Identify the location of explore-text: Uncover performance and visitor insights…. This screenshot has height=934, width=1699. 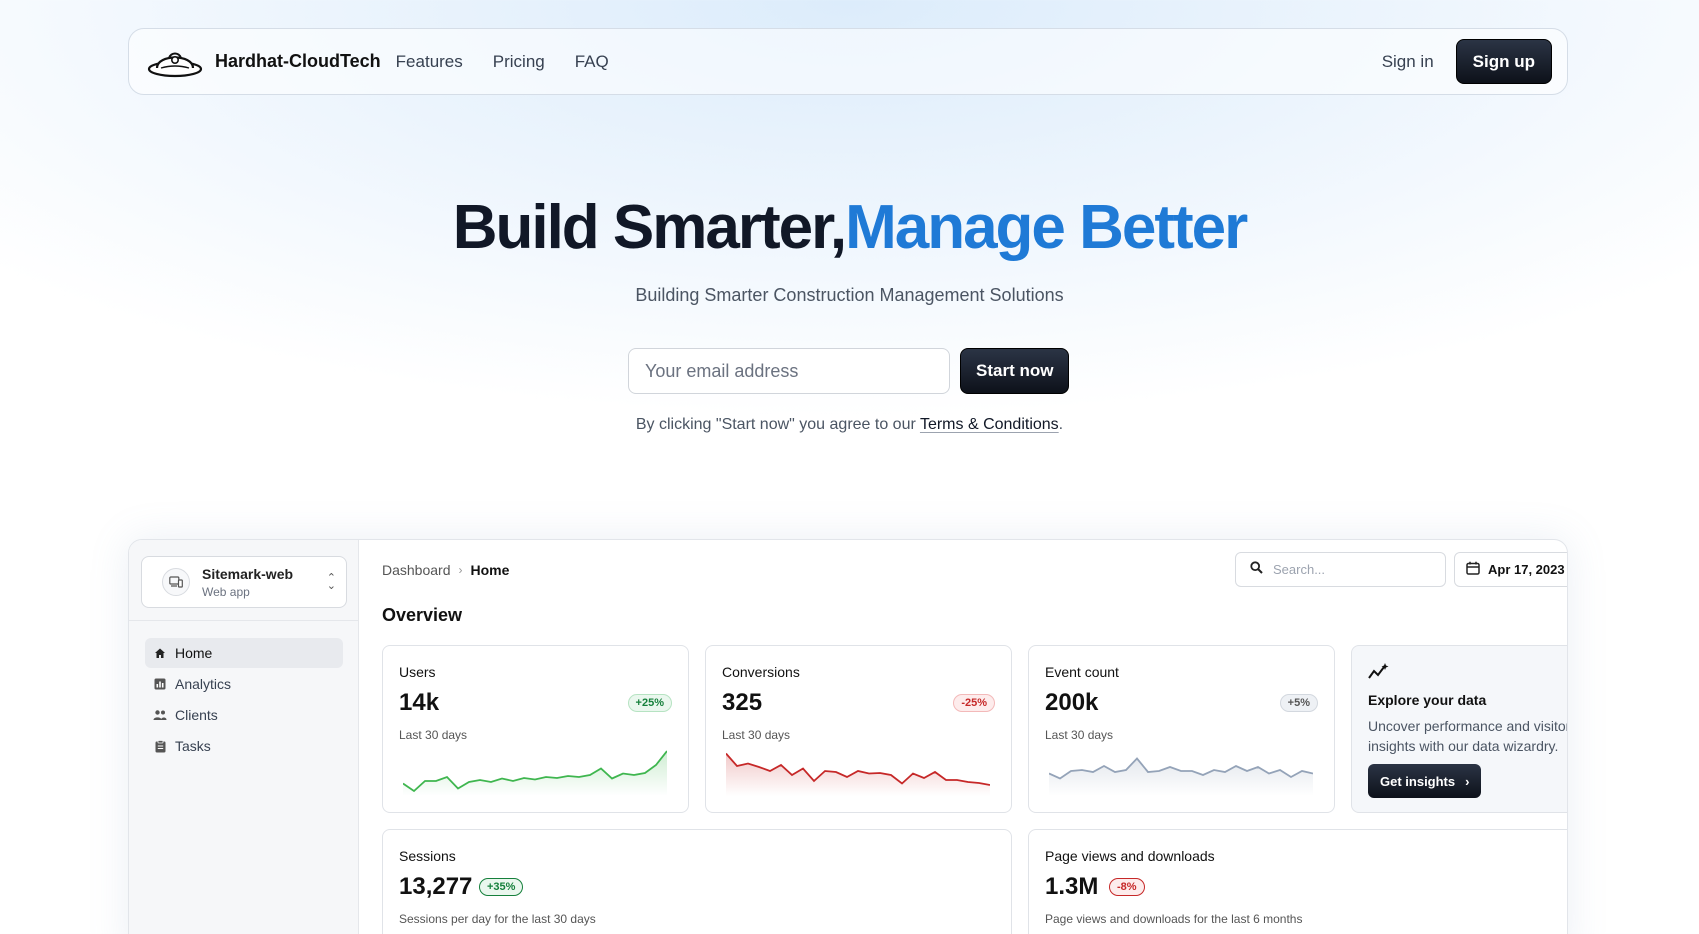
(1468, 736).